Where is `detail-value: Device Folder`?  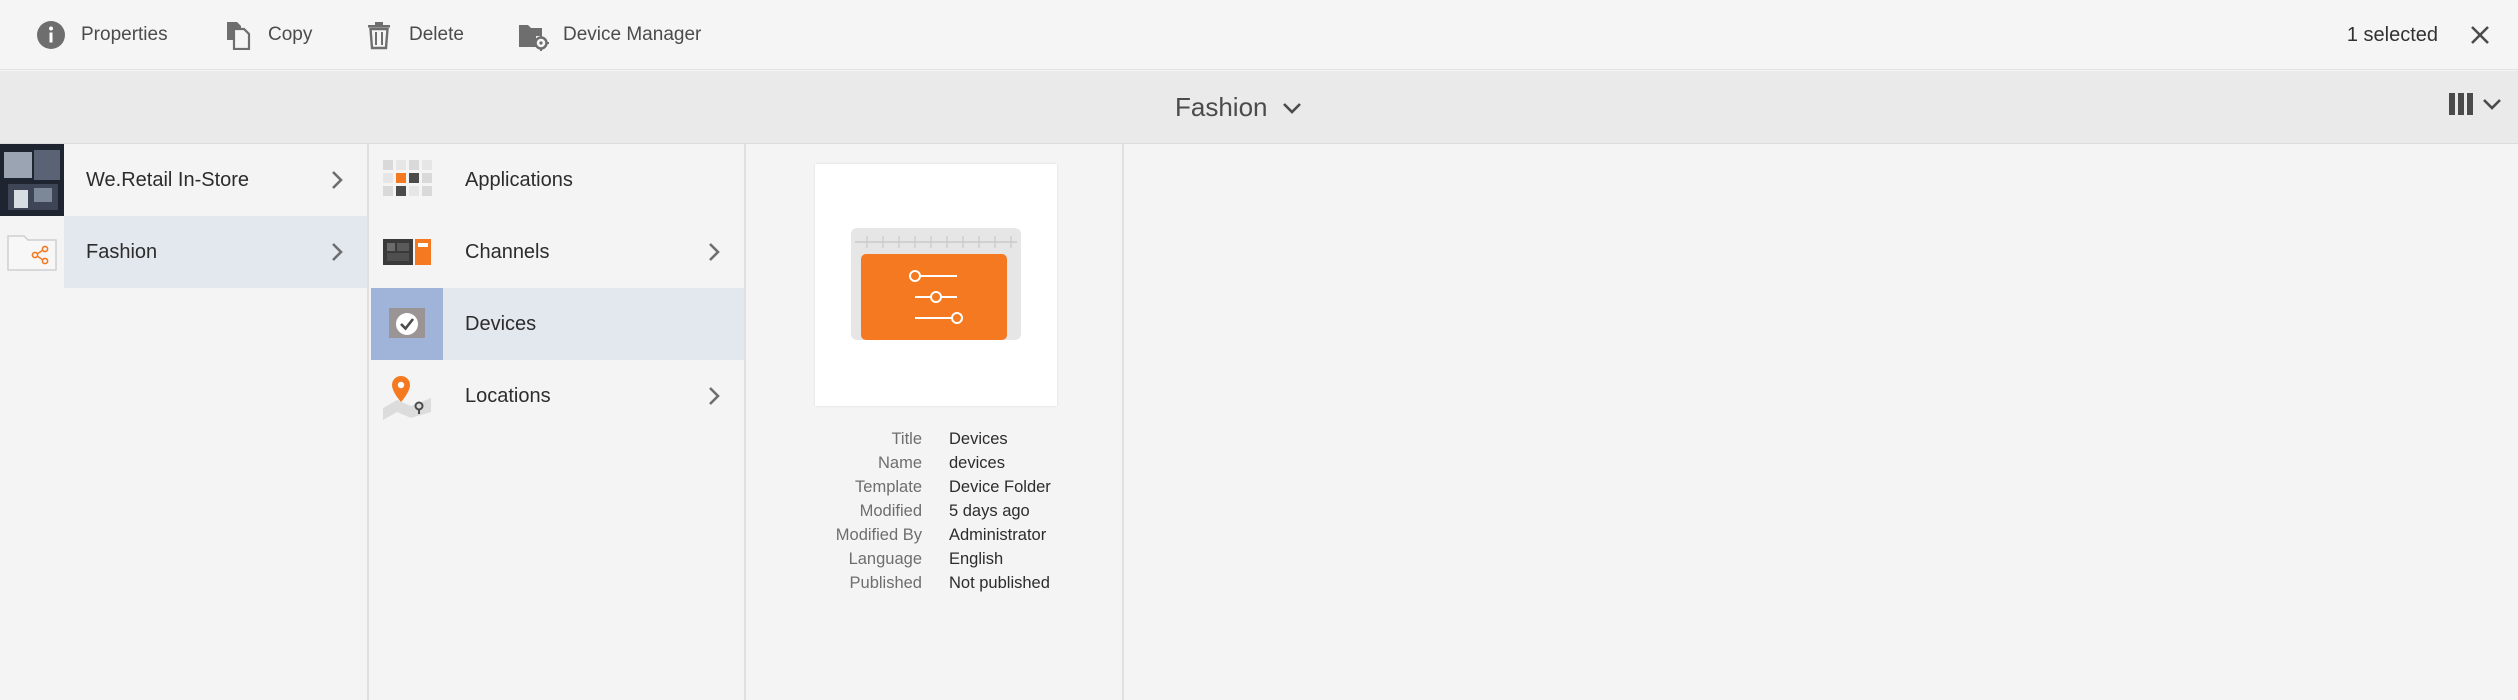
detail-value: Device Folder is located at coordinates (1000, 486).